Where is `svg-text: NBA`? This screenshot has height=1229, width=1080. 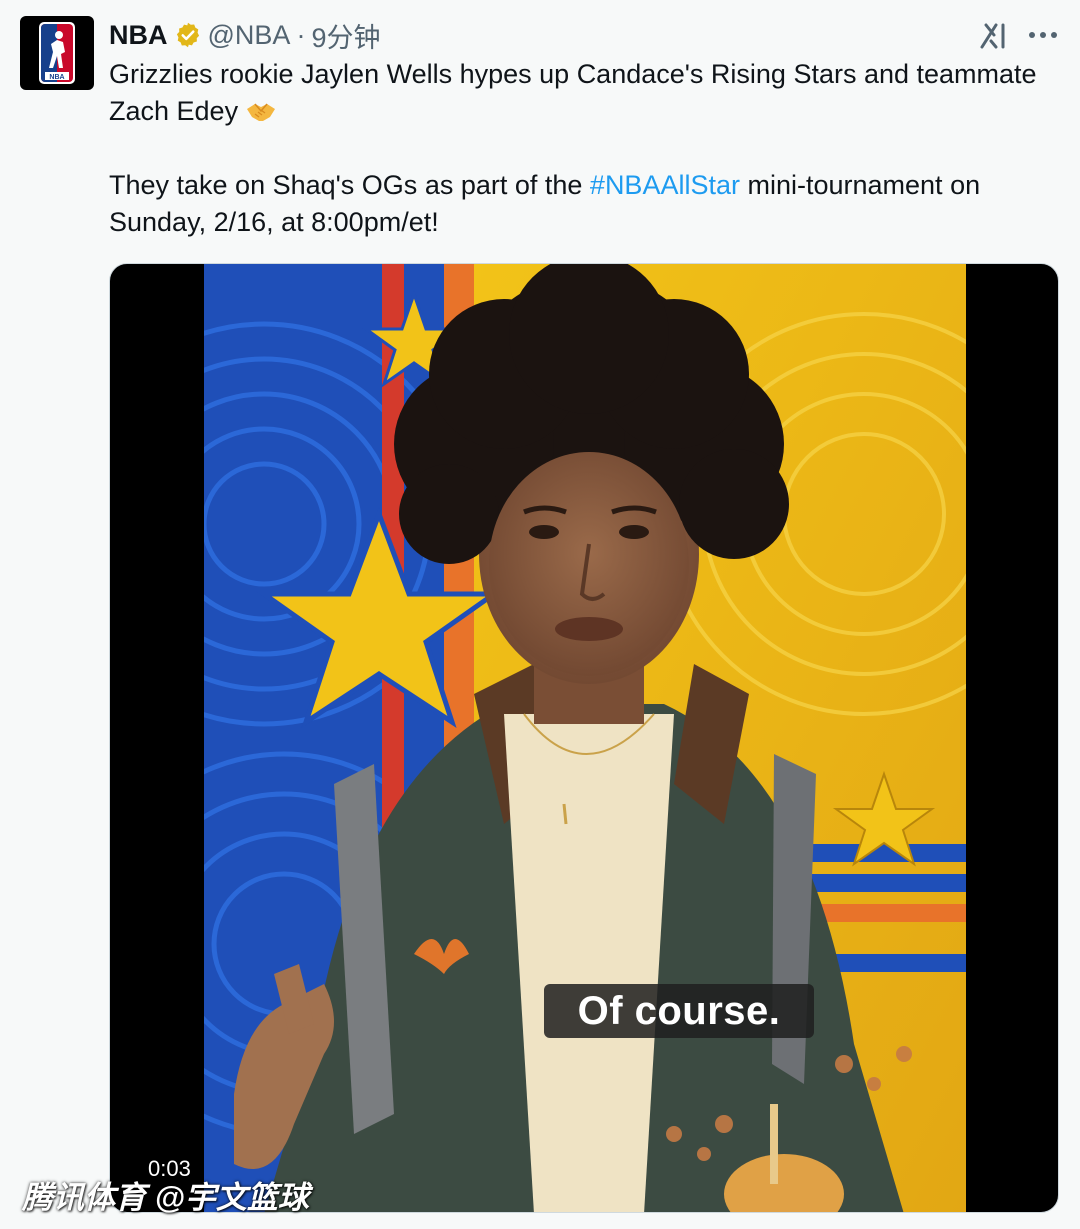
svg-text: NBA is located at coordinates (56, 77).